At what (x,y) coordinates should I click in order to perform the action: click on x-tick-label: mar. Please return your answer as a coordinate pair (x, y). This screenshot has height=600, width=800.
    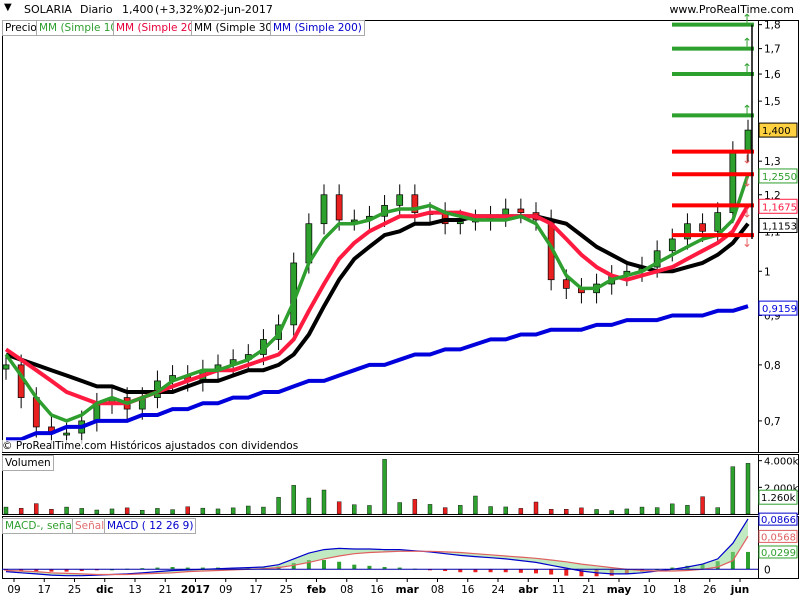
    Looking at the image, I should click on (408, 590).